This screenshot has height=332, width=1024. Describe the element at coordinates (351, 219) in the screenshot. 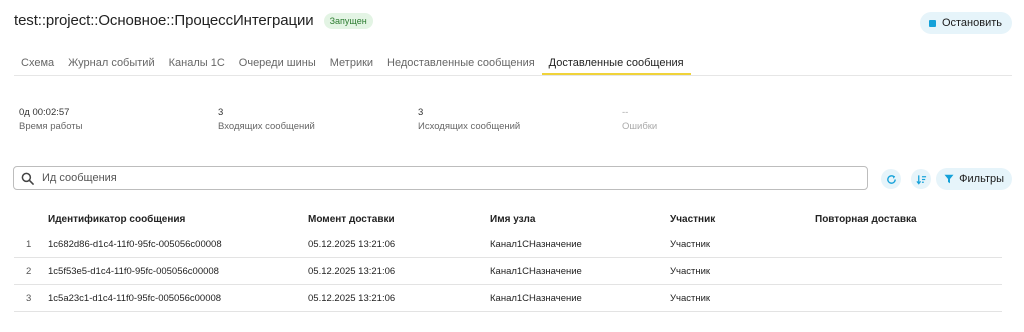

I see `column-header-delivery-time: Момент доставки` at that location.